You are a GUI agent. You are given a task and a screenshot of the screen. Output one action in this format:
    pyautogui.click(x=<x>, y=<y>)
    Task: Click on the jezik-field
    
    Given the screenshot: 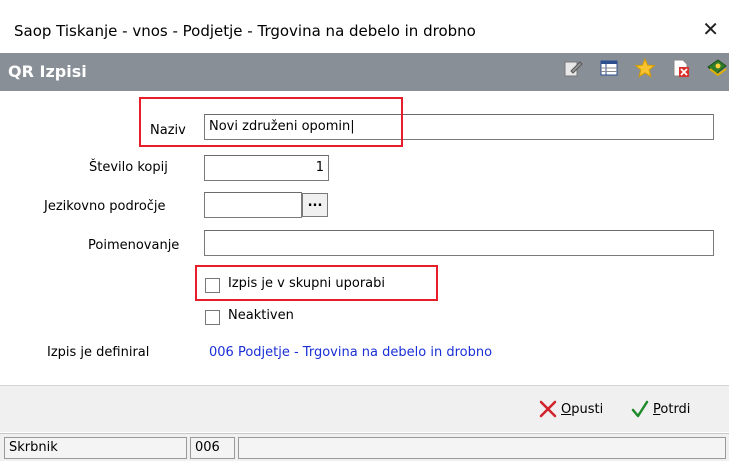 What is the action you would take?
    pyautogui.click(x=253, y=205)
    